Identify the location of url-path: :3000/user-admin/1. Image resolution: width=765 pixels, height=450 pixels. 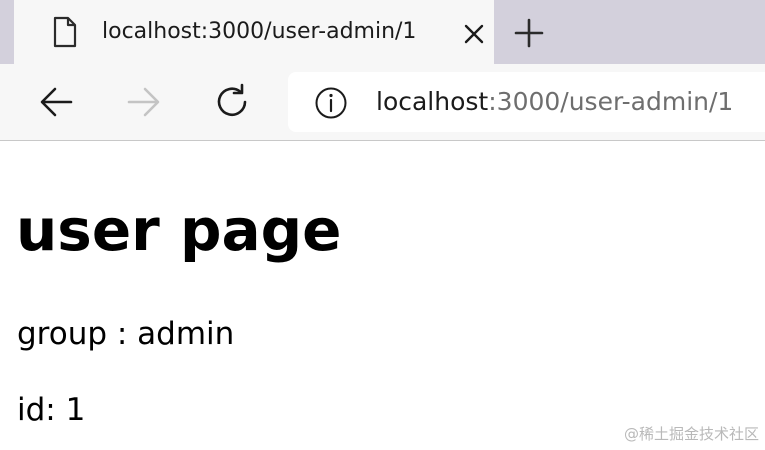
(611, 101).